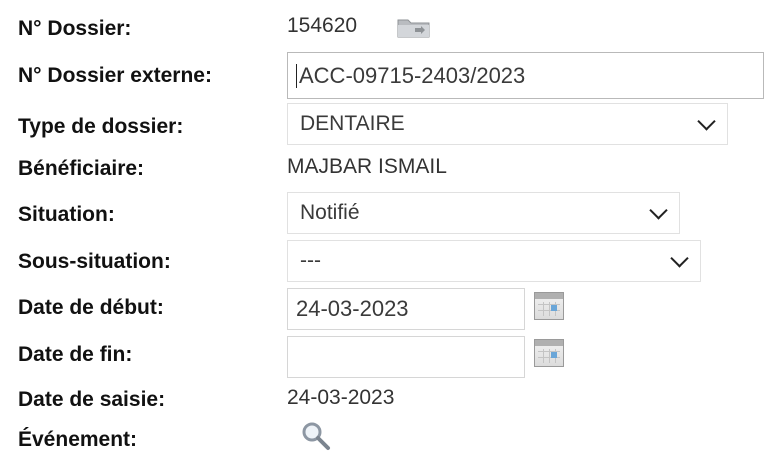 The image size is (764, 454). Describe the element at coordinates (406, 357) in the screenshot. I see `date-fin-input` at that location.